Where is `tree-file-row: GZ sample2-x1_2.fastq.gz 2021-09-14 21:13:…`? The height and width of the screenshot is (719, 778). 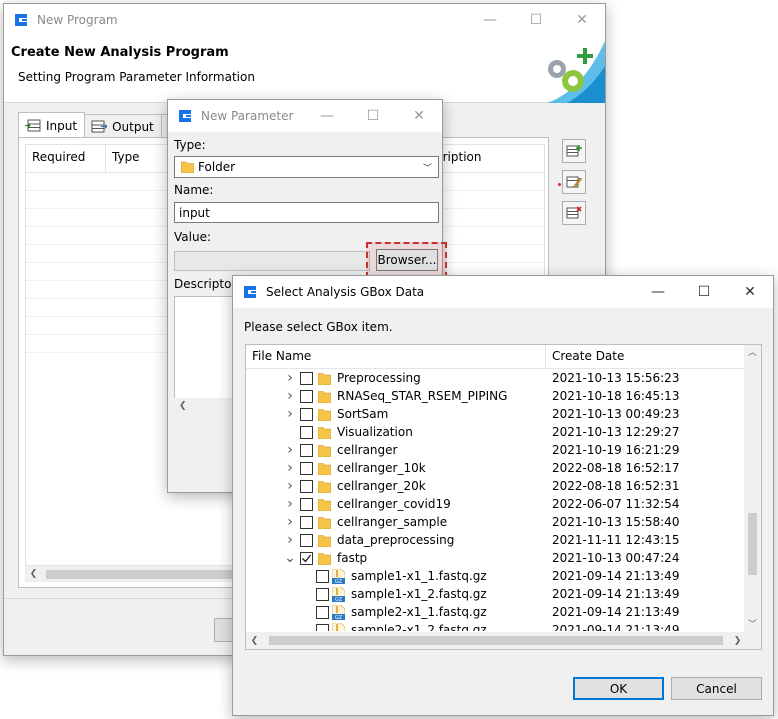 tree-file-row: GZ sample2-x1_2.fastq.gz 2021-09-14 21:13:… is located at coordinates (496, 626).